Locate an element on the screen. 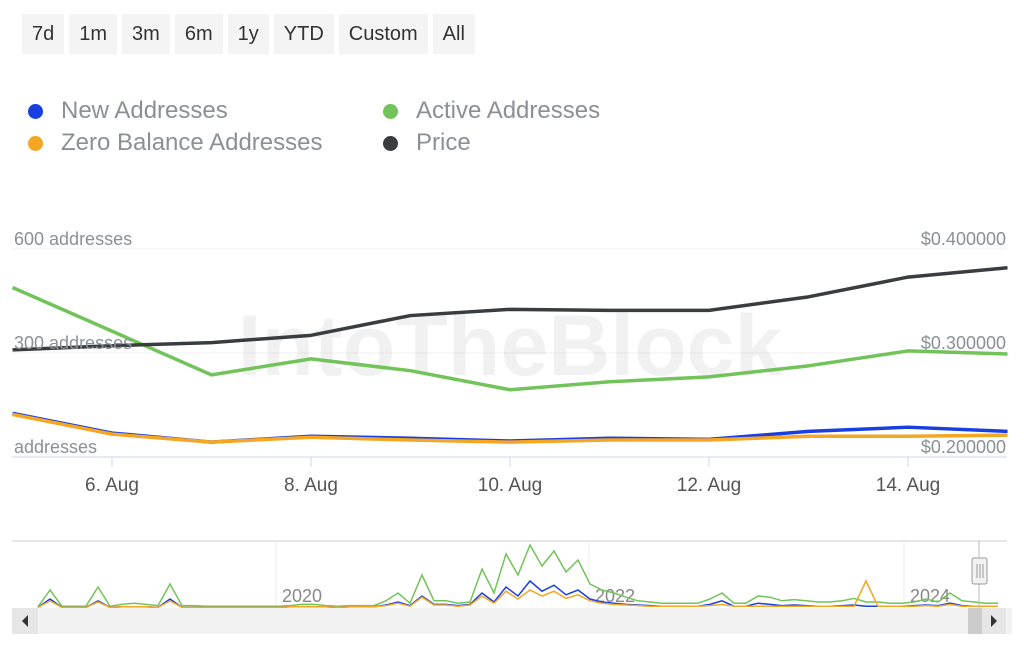 The width and height of the screenshot is (1024, 659). navigator-series-new is located at coordinates (517, 594).